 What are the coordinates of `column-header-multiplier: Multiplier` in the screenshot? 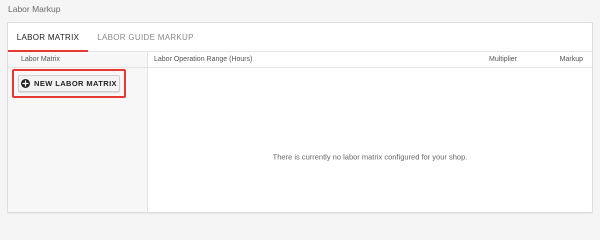 It's located at (503, 59).